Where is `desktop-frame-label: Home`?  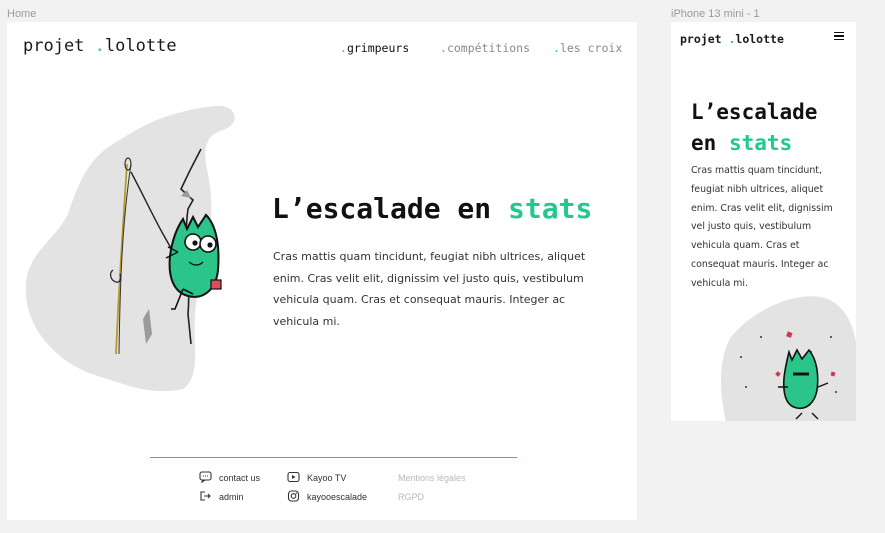
desktop-frame-label: Home is located at coordinates (22, 14).